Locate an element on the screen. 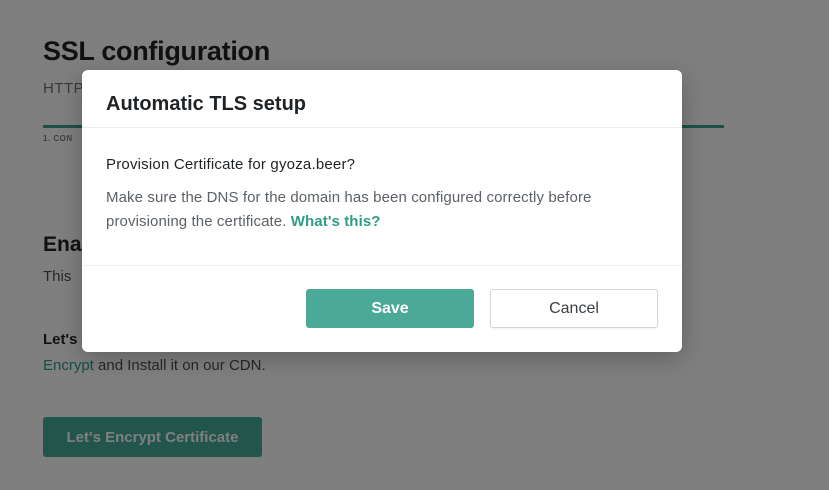  dialog-title: Automatic TLS setup is located at coordinates (206, 104).